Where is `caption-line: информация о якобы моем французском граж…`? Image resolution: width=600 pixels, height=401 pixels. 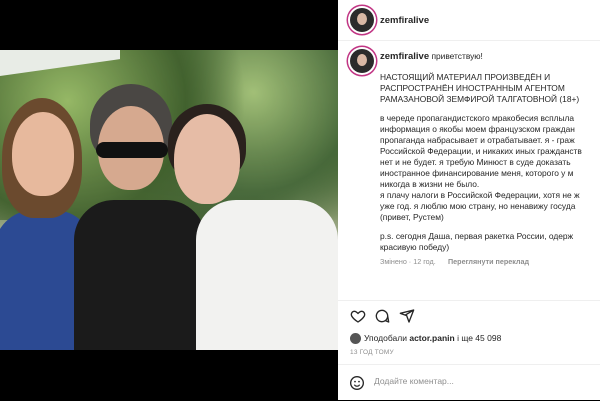 caption-line: информация о якобы моем французском граж… is located at coordinates (477, 129).